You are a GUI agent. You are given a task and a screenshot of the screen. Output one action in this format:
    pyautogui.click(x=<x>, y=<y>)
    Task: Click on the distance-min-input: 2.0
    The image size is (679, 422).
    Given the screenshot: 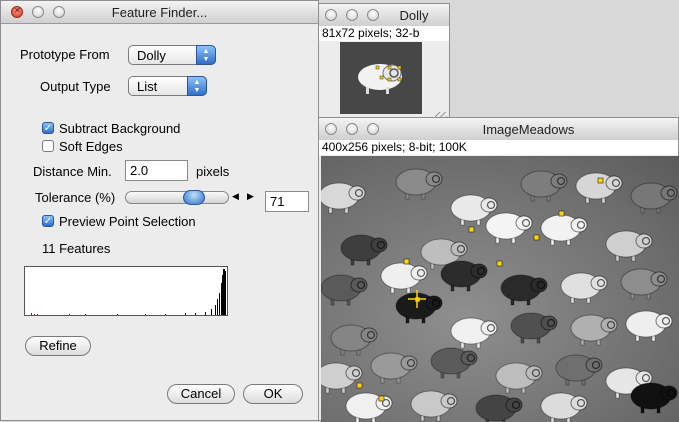 What is the action you would take?
    pyautogui.click(x=156, y=170)
    